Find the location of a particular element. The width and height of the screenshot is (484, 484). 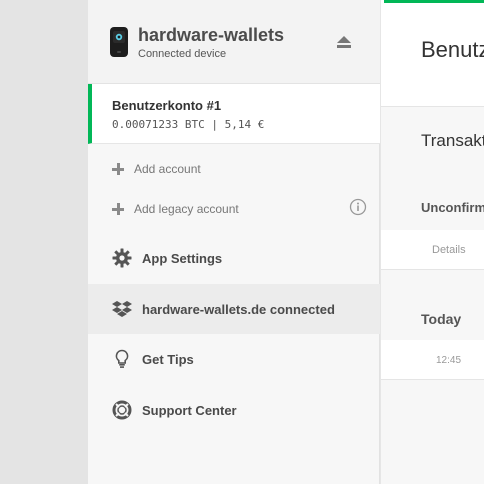

add-legacy-account-label: Add legacy account is located at coordinates (186, 209).